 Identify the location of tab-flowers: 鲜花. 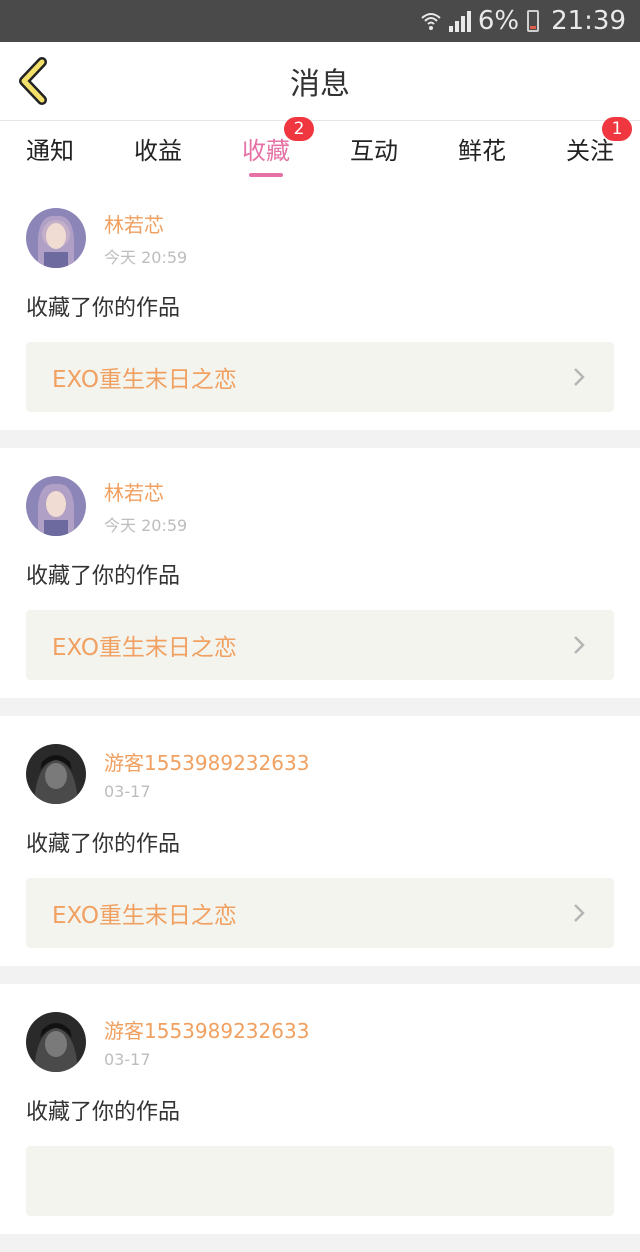
(482, 156).